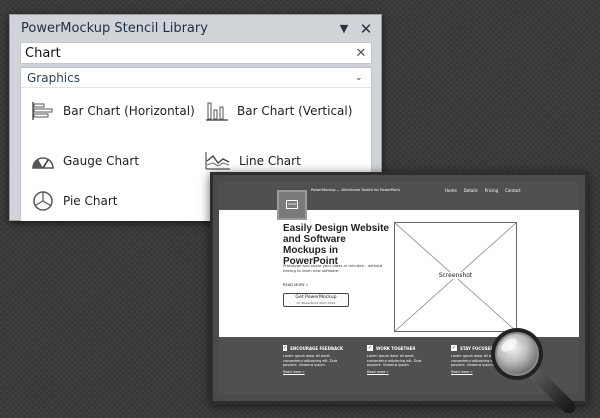 The image size is (600, 418). Describe the element at coordinates (90, 201) in the screenshot. I see `stencil-item-label: Pie Chart` at that location.